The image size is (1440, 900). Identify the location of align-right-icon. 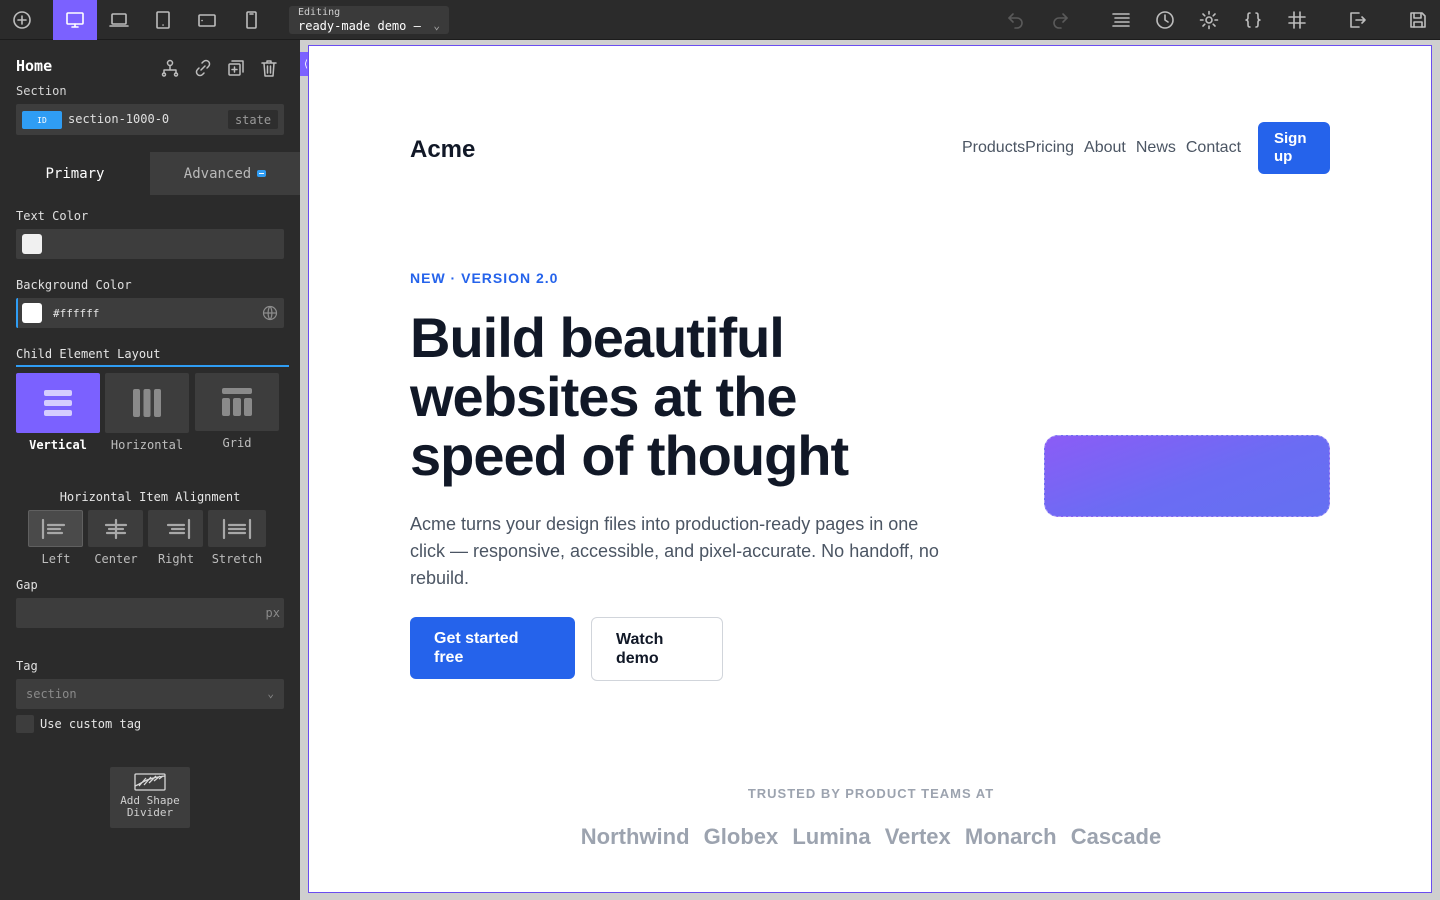
(178, 528).